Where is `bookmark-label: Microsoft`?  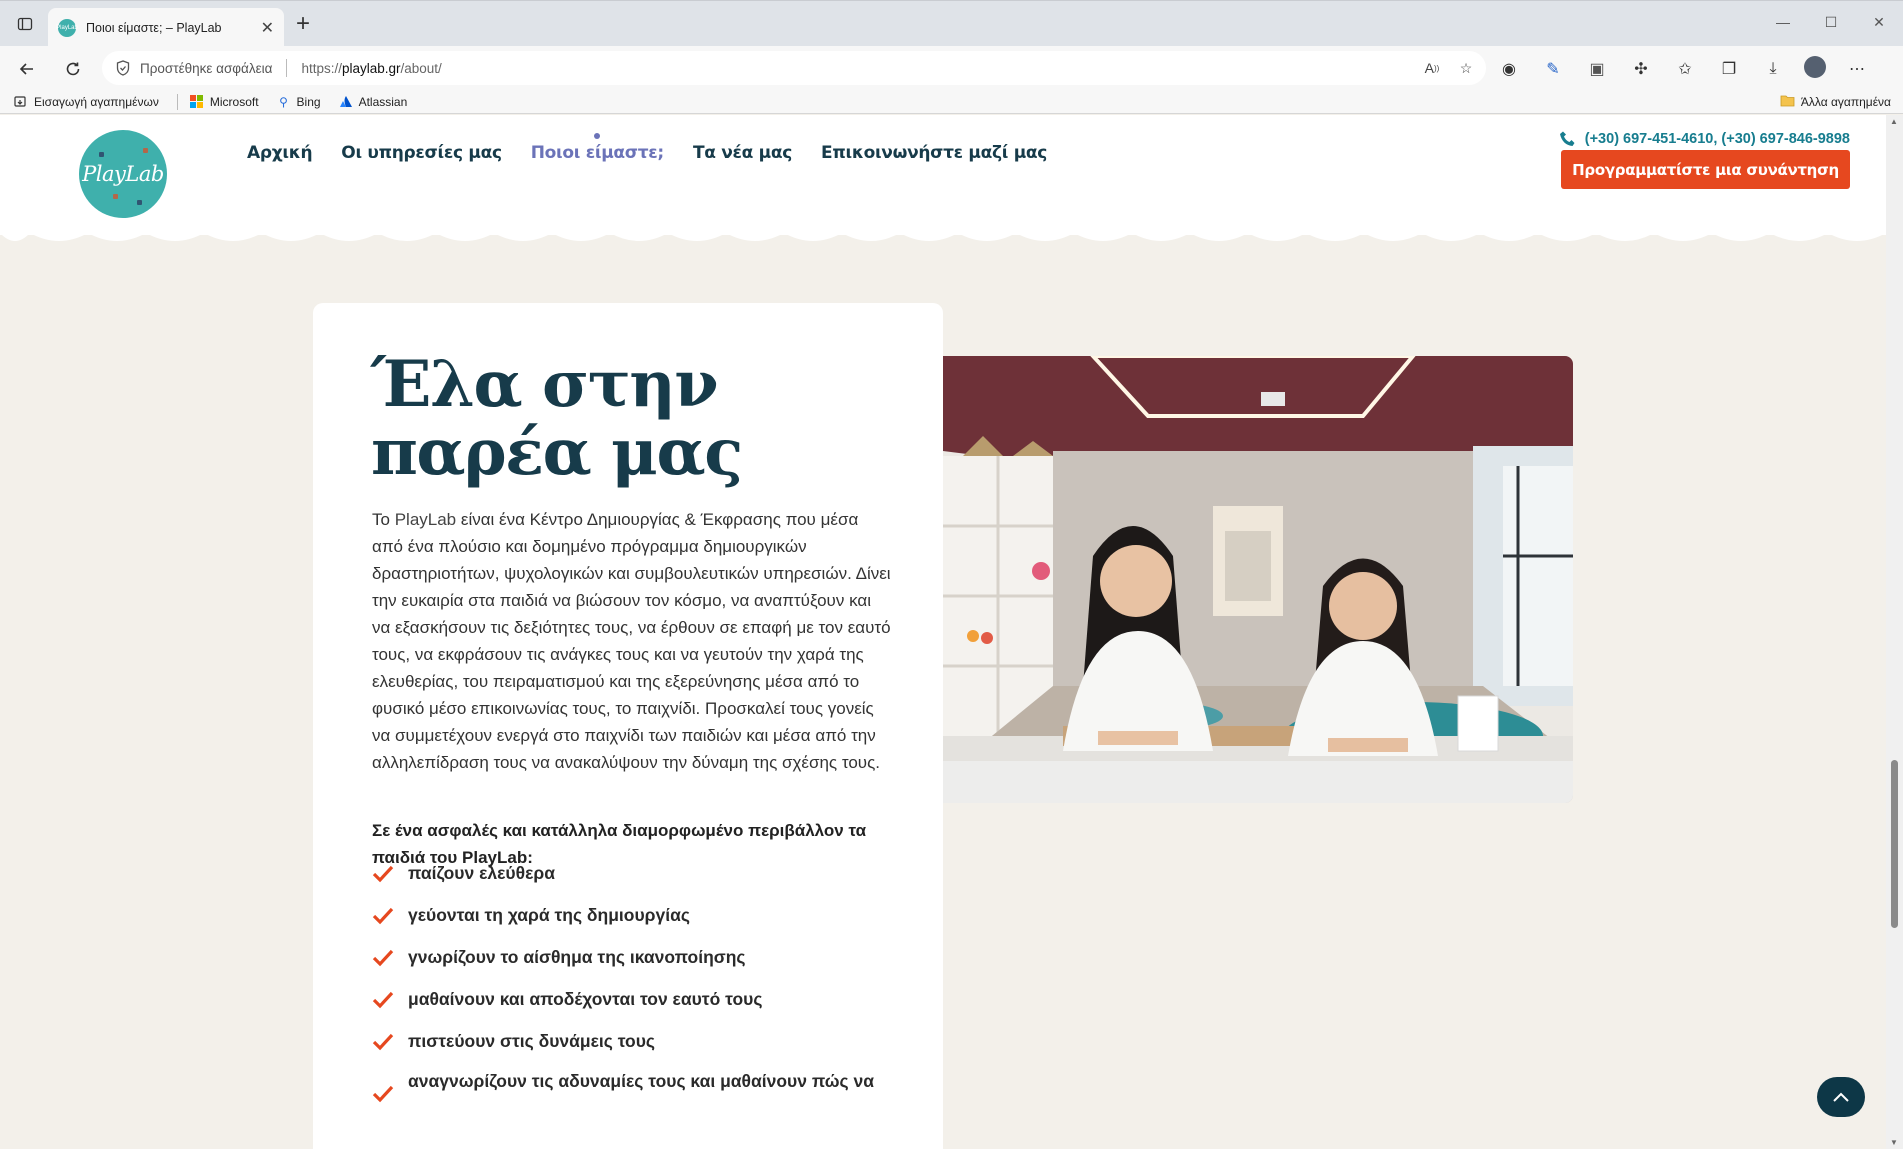 bookmark-label: Microsoft is located at coordinates (234, 101).